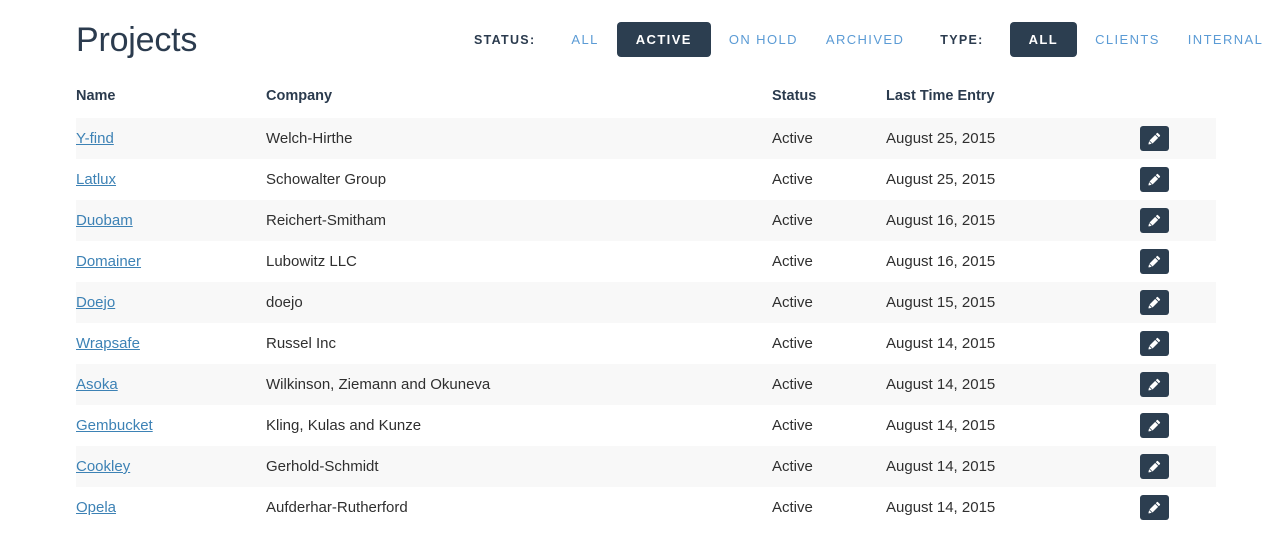  What do you see at coordinates (1127, 39) in the screenshot?
I see `type-filter-clients: CLIENTS` at bounding box center [1127, 39].